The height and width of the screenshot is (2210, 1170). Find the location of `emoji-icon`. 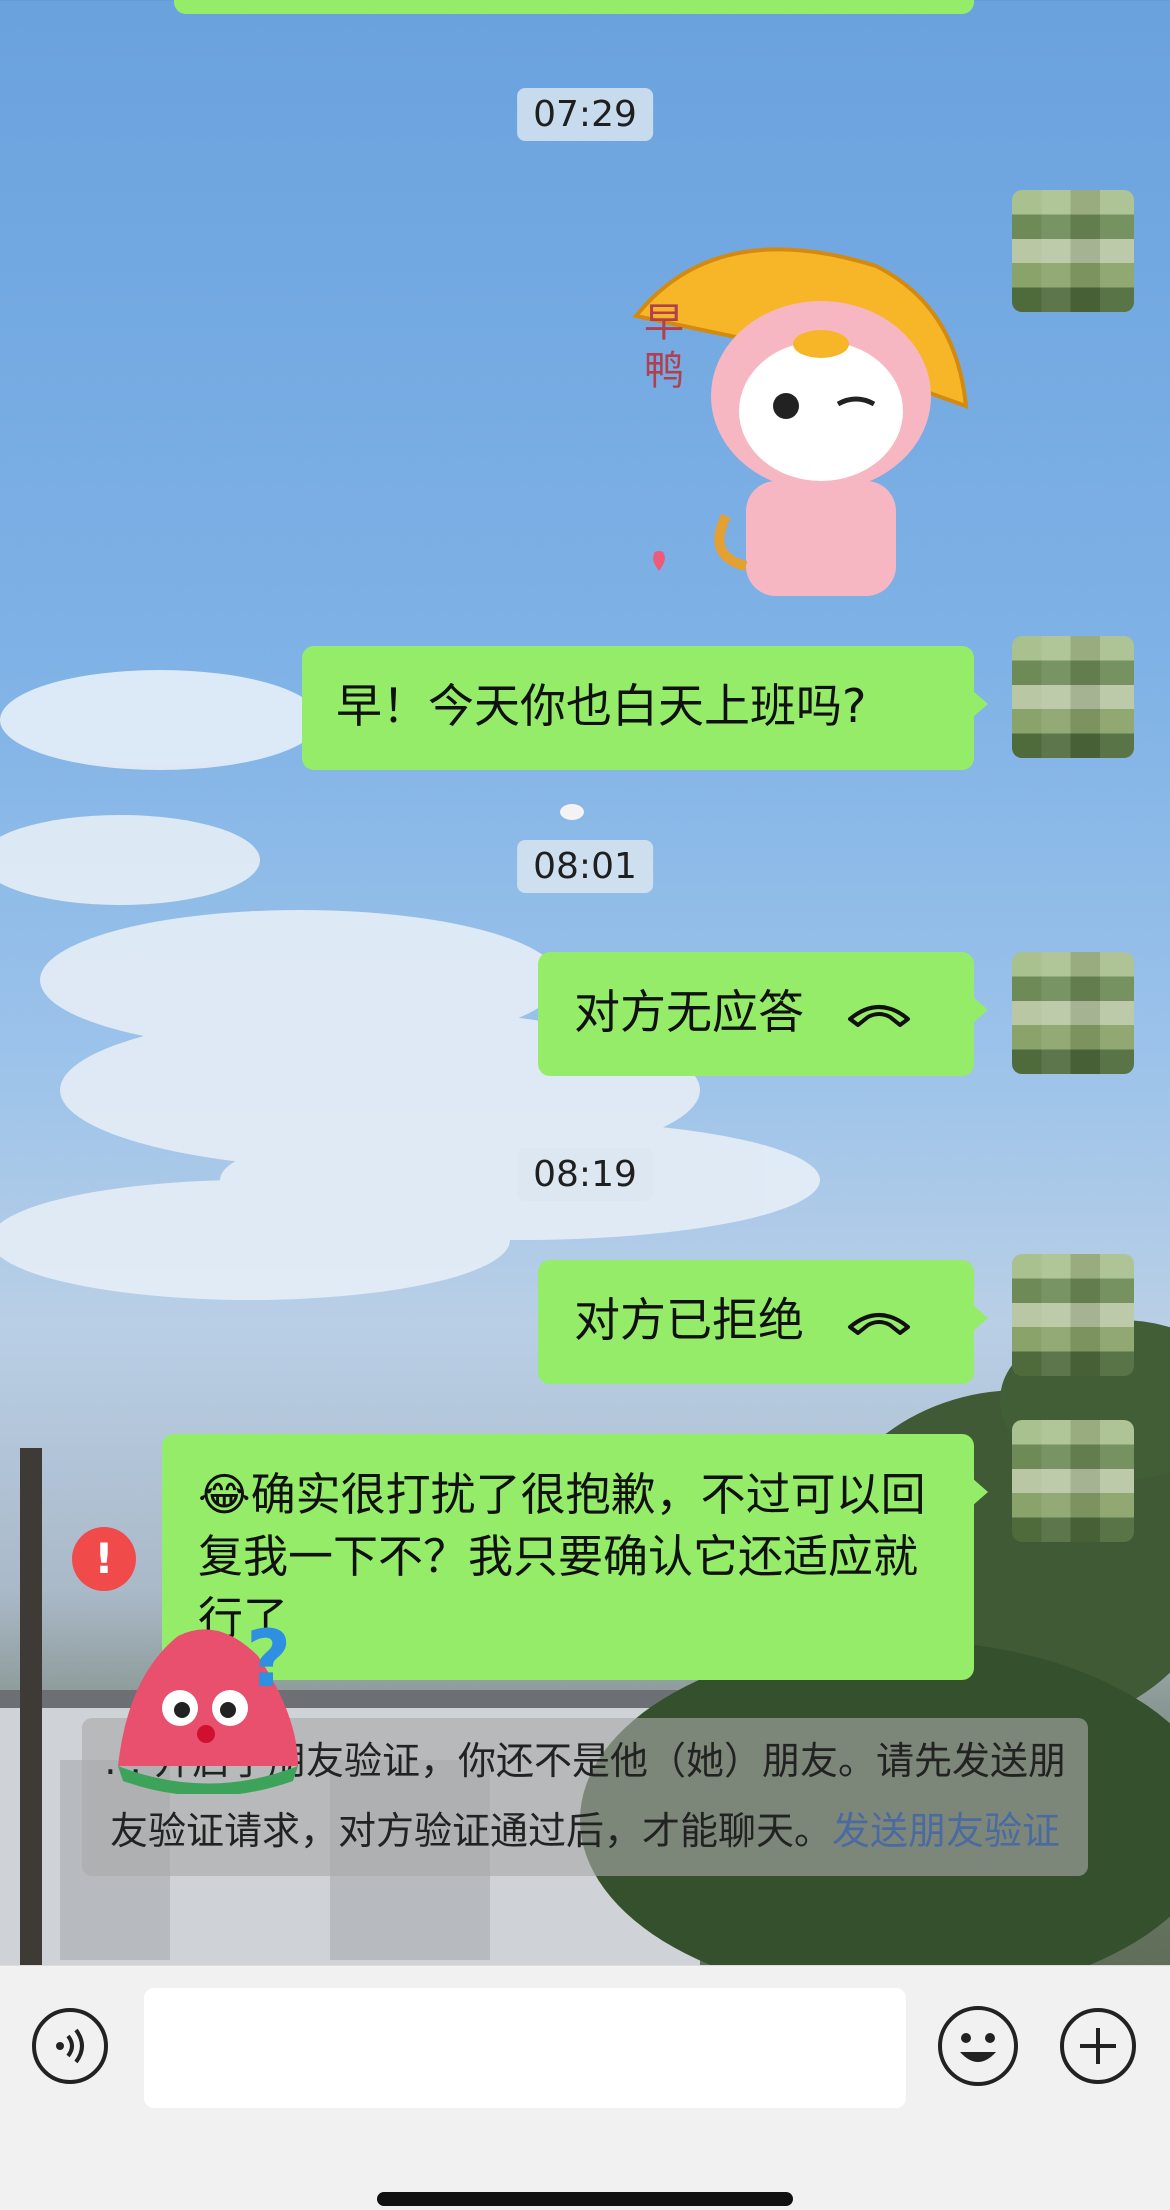

emoji-icon is located at coordinates (978, 2046).